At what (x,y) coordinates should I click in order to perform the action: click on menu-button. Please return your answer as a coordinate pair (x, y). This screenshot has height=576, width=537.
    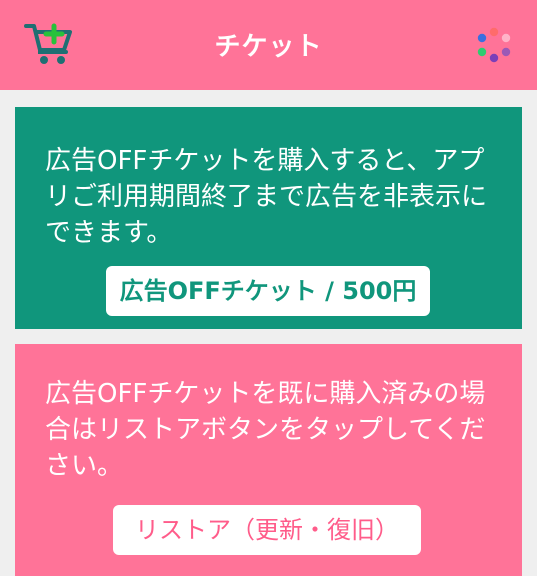
    Looking at the image, I should click on (494, 48).